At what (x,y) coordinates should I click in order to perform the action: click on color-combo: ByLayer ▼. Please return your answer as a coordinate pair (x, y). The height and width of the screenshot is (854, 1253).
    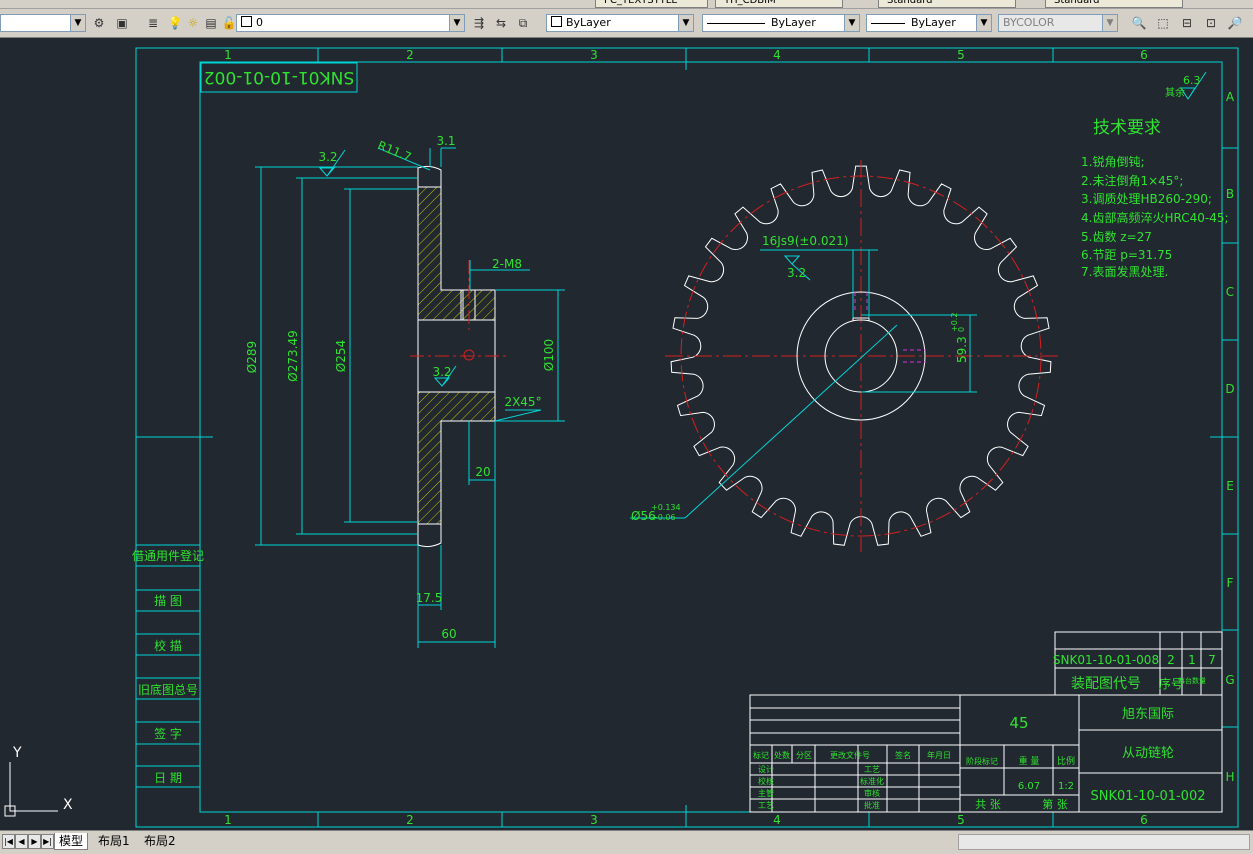
    Looking at the image, I should click on (620, 23).